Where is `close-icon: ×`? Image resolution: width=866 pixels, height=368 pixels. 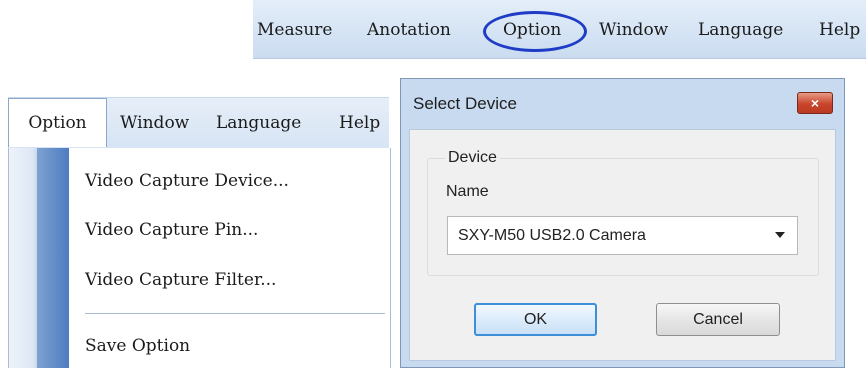
close-icon: × is located at coordinates (815, 103).